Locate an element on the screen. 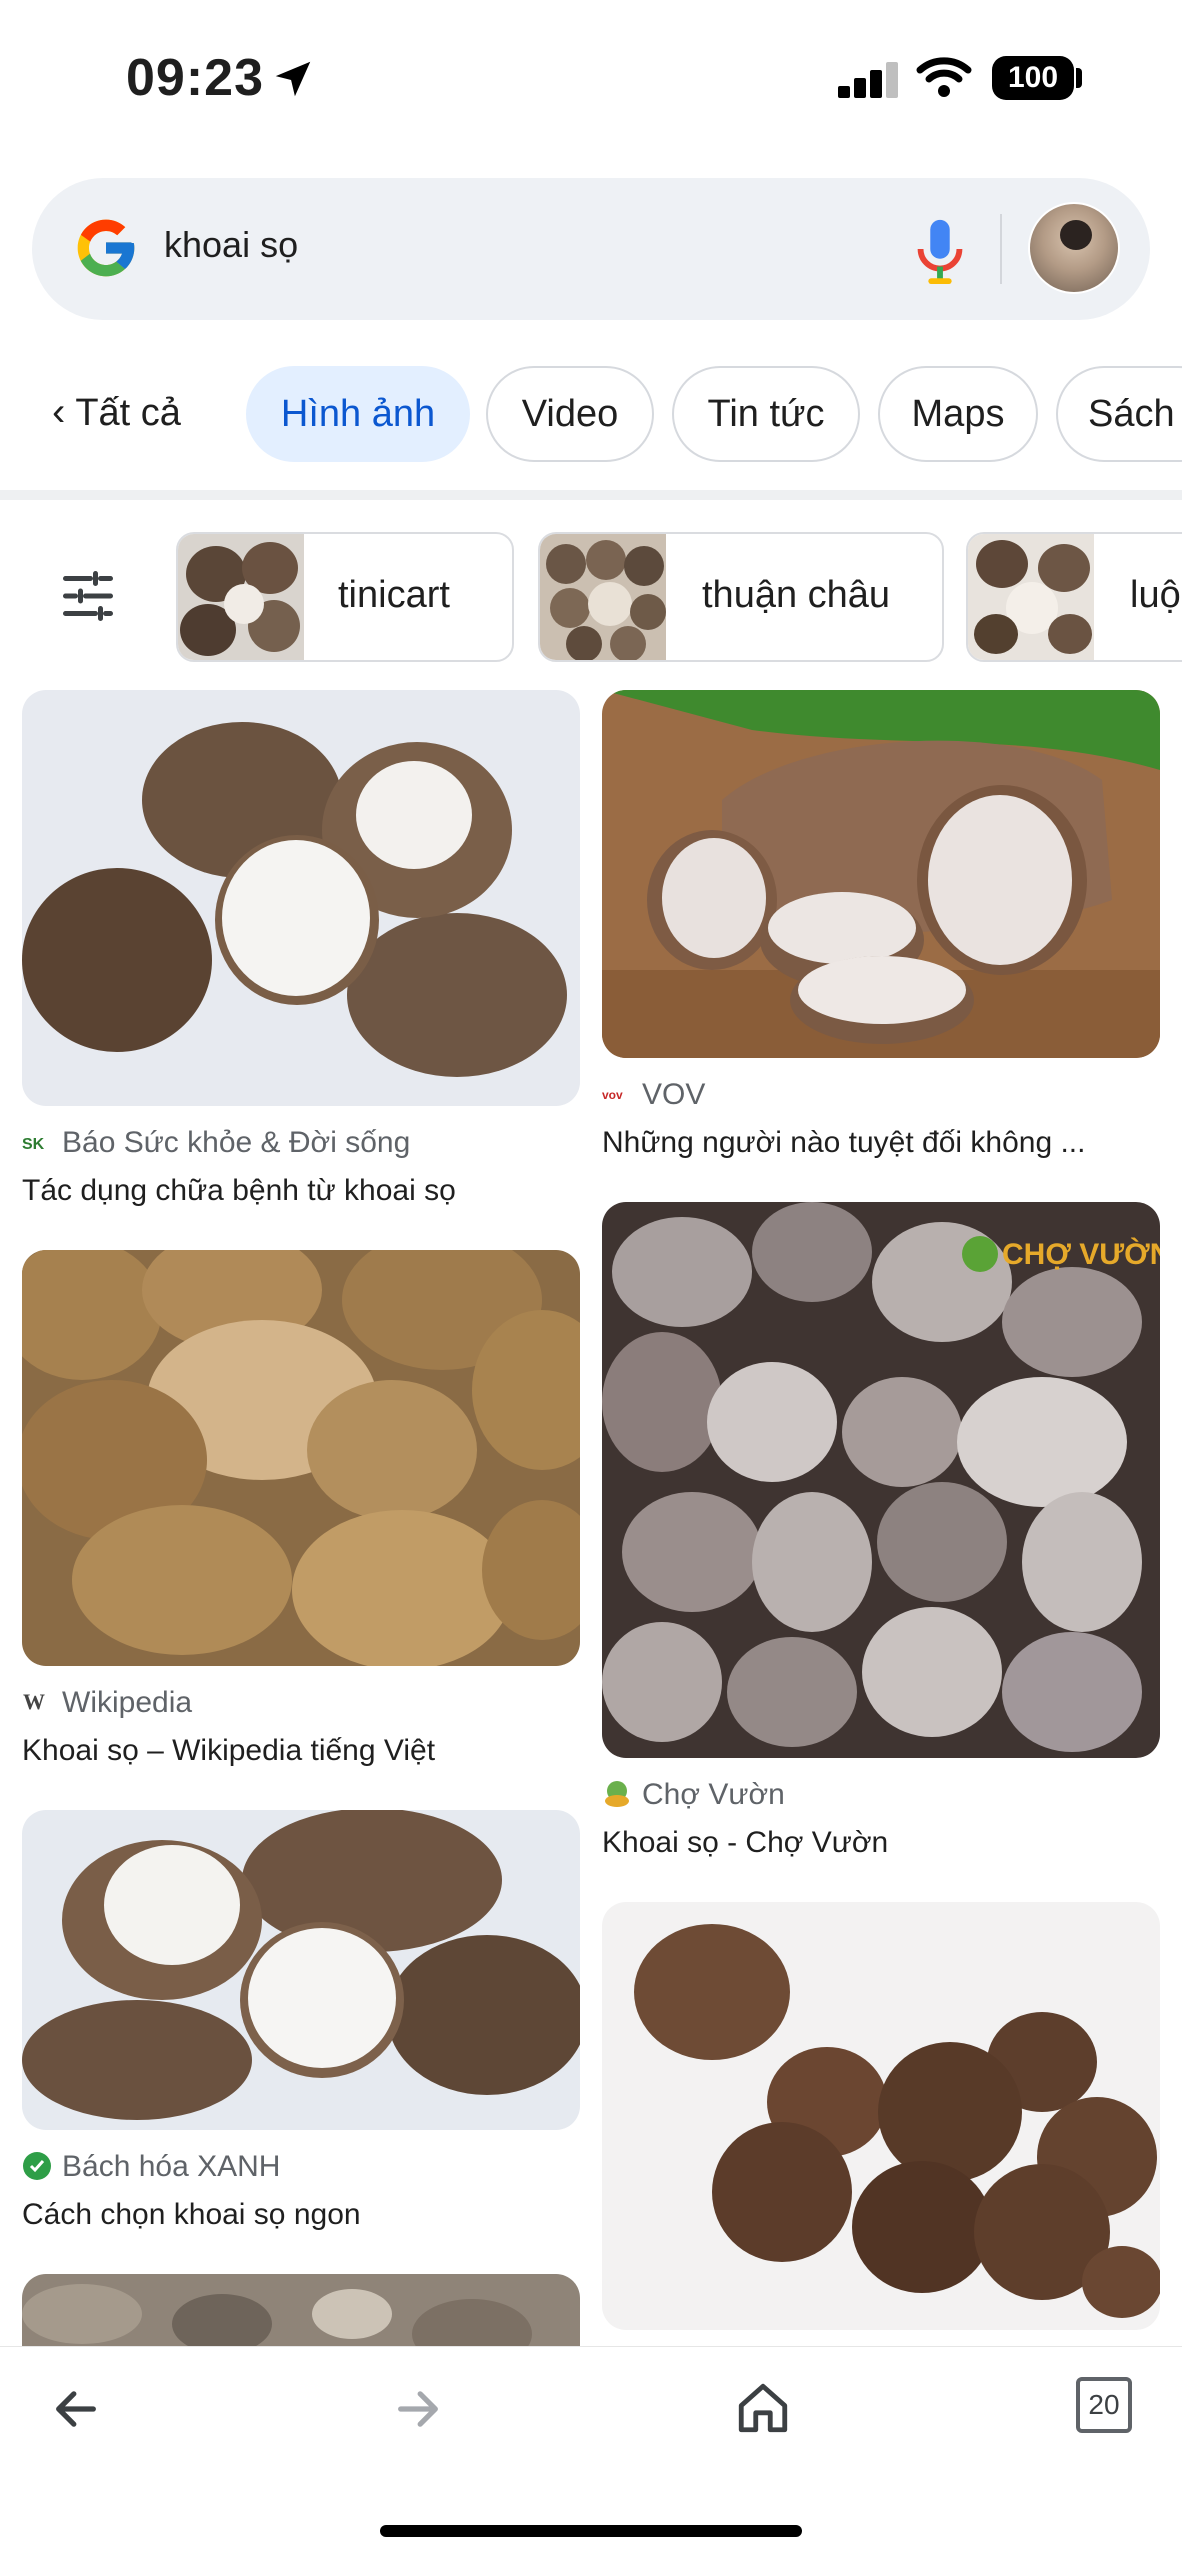 This screenshot has height=2561, width=1182. tab-books: Sách is located at coordinates (1119, 414).